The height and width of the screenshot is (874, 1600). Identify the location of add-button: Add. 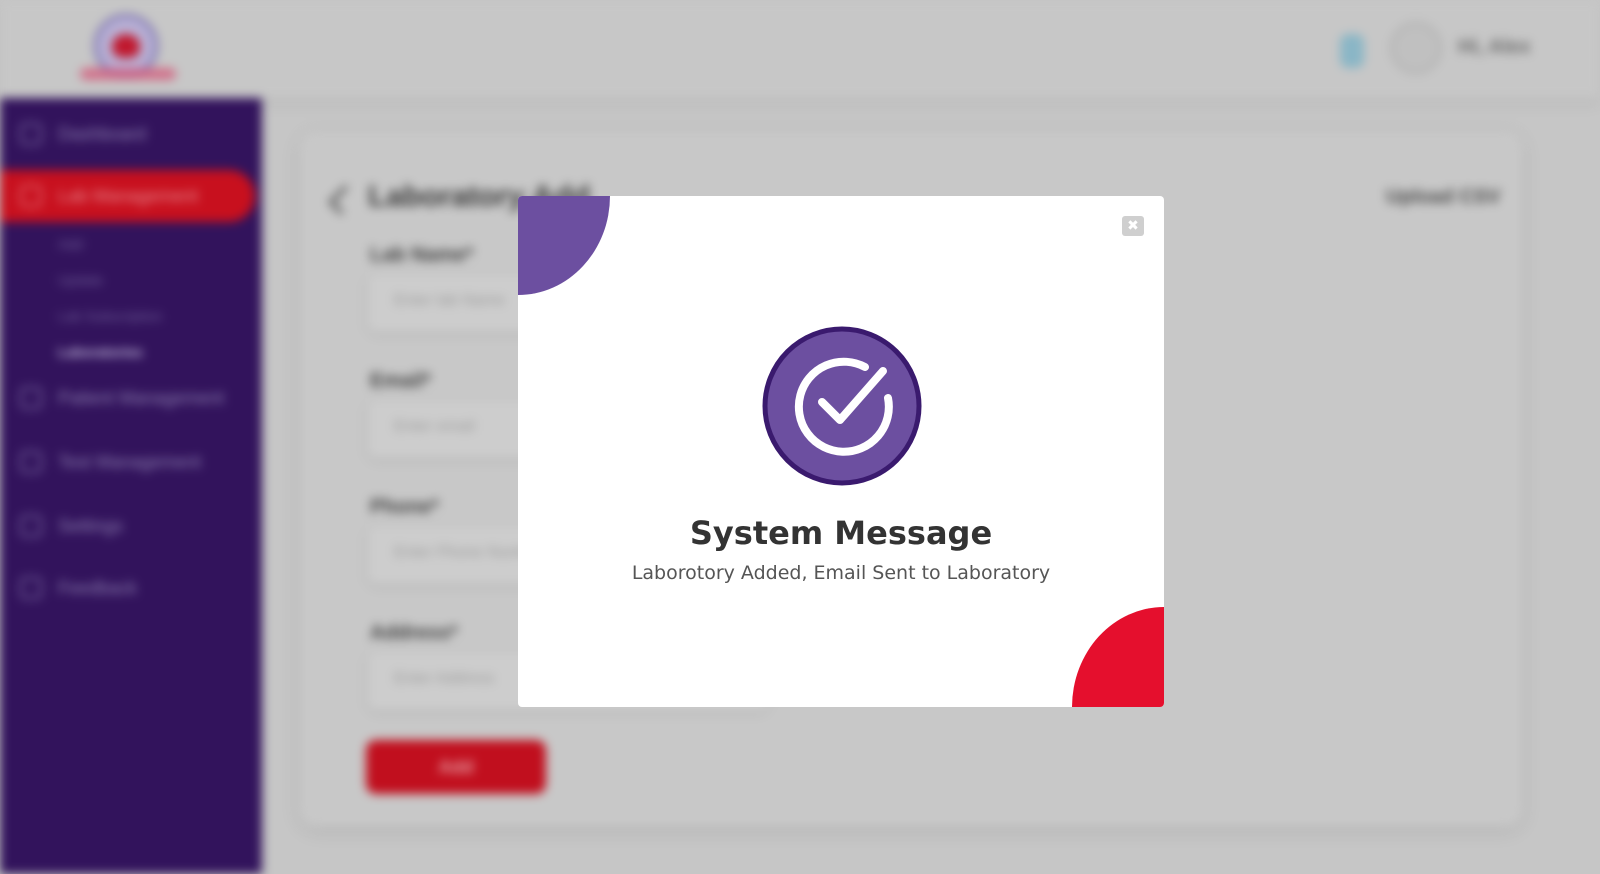
(456, 767).